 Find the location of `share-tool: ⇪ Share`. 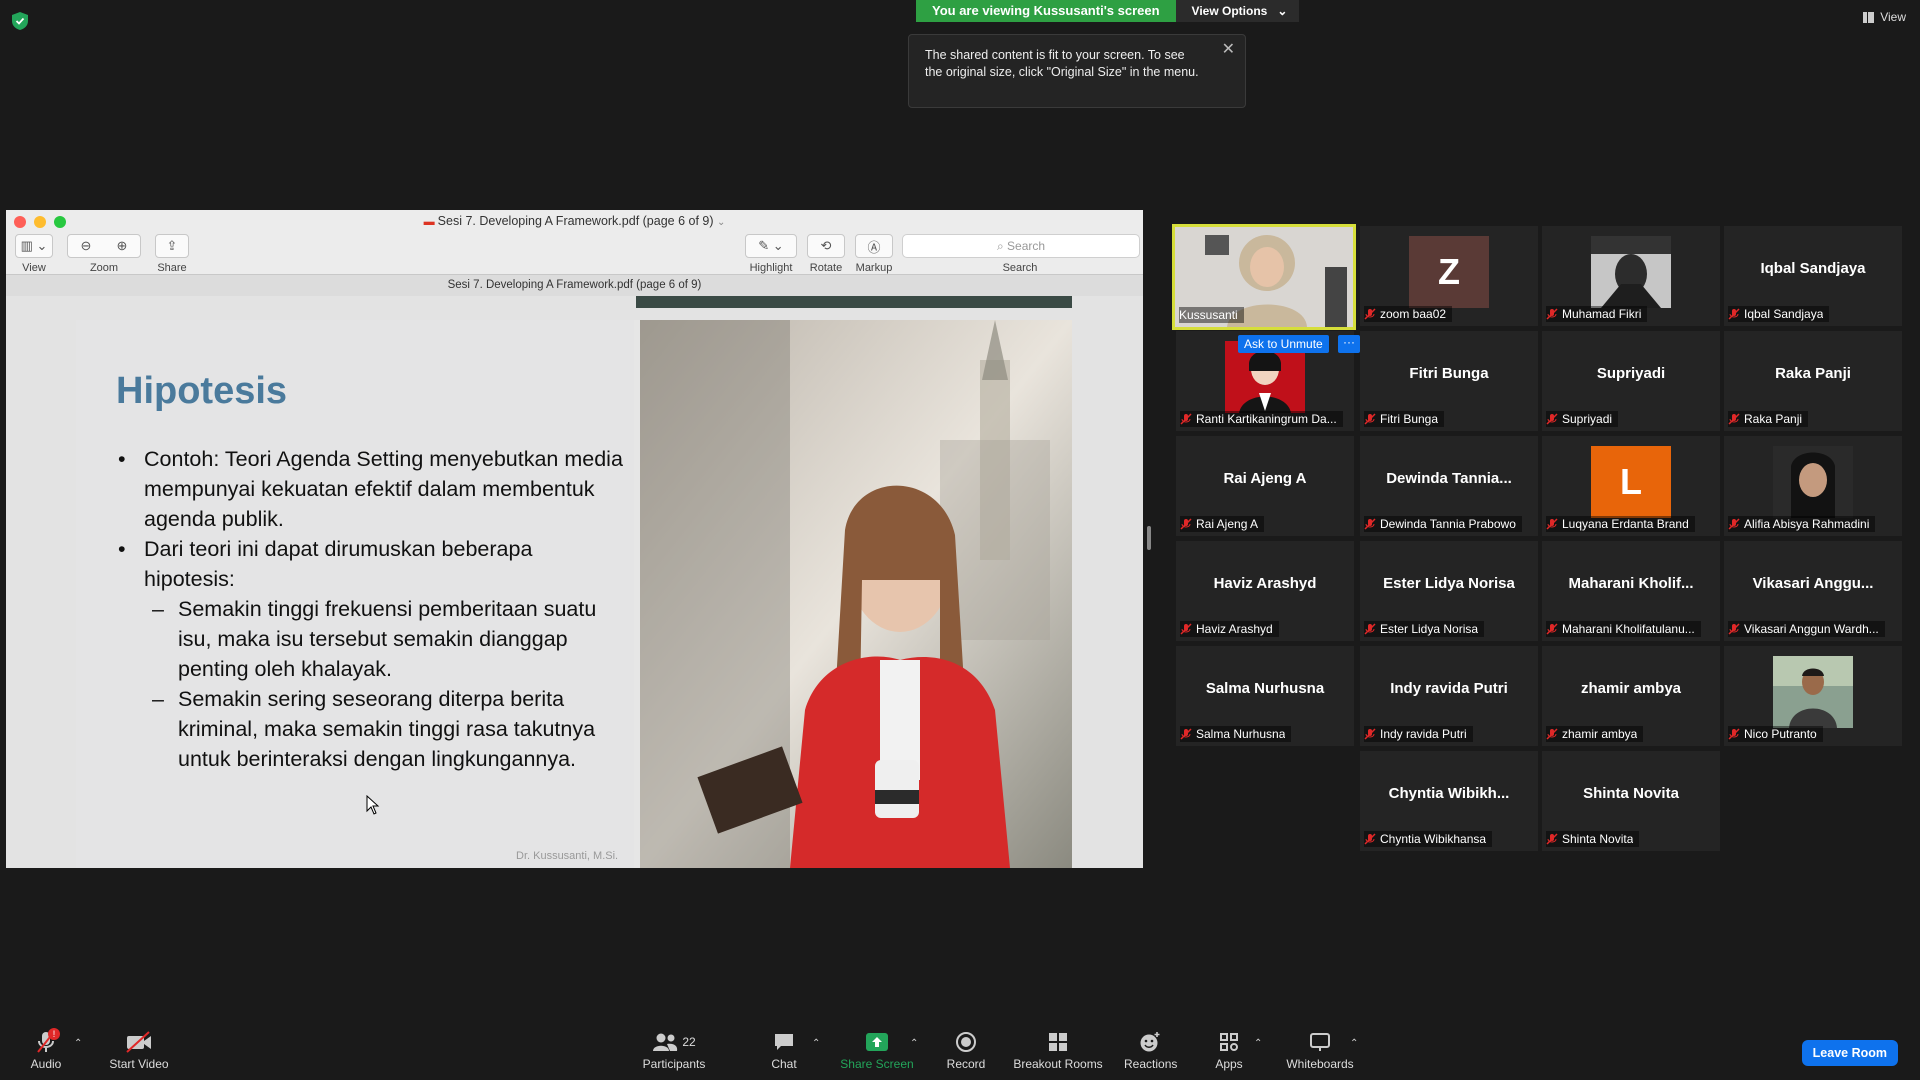

share-tool: ⇪ Share is located at coordinates (172, 254).